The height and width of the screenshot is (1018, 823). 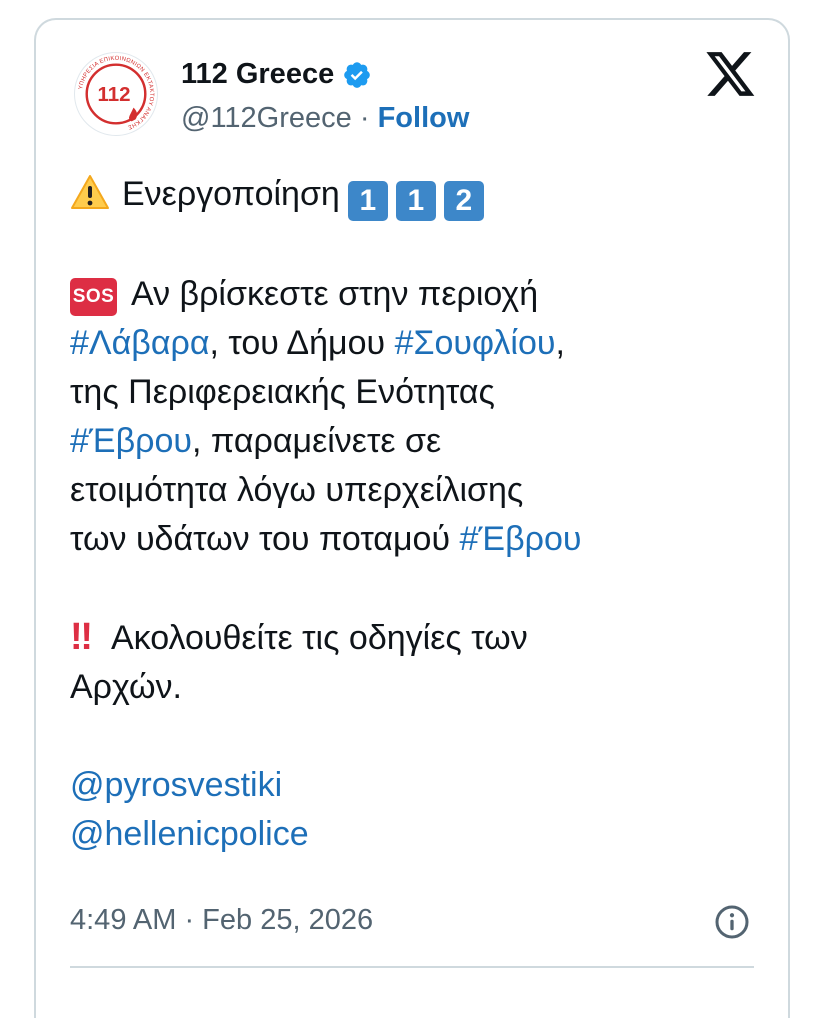 I want to click on avatar-text: 112, so click(x=114, y=94).